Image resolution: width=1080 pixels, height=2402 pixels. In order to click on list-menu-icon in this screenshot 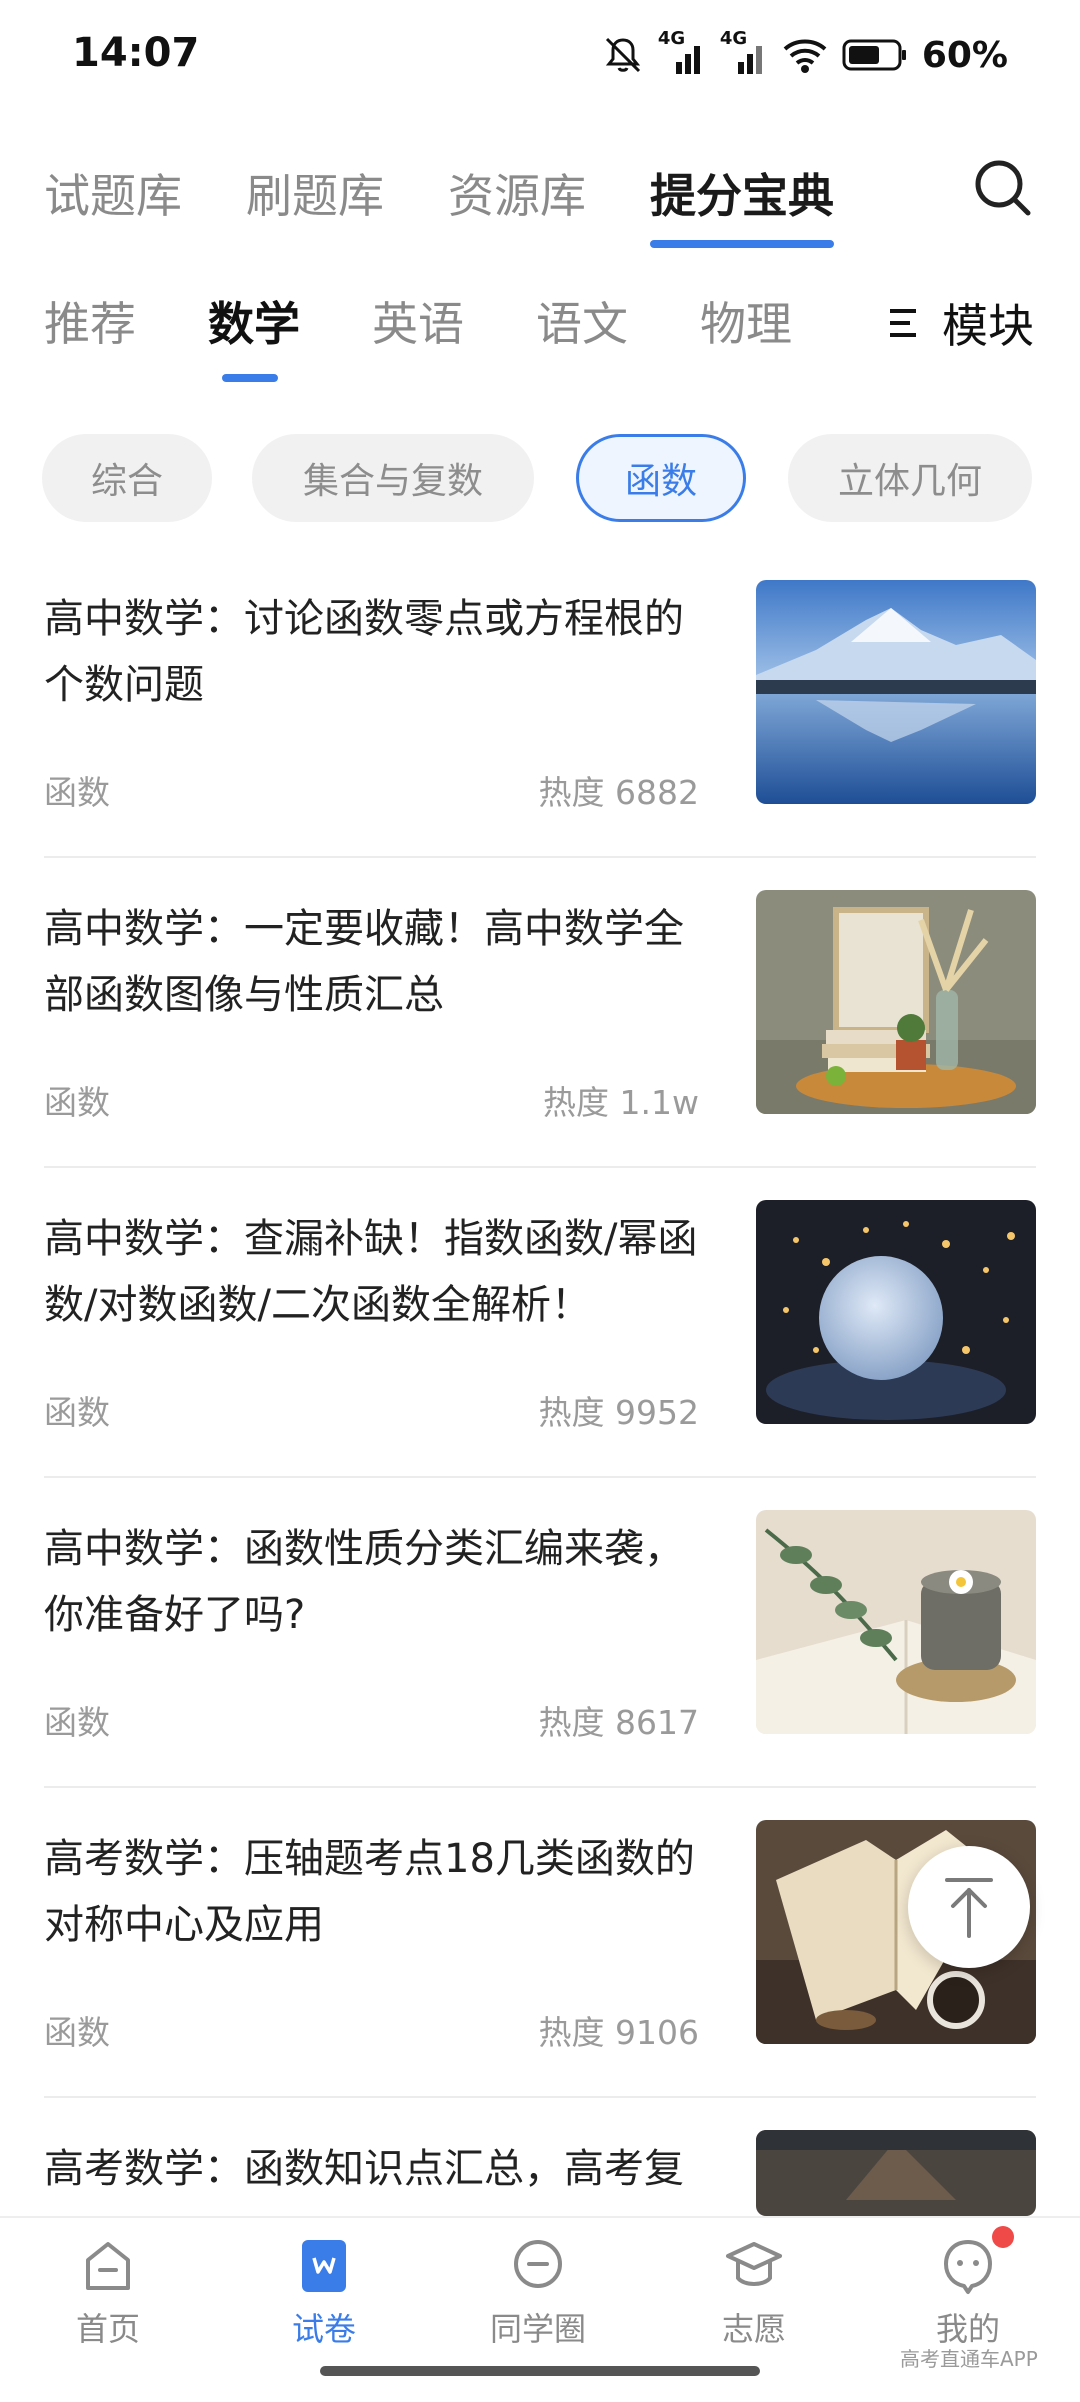, I will do `click(903, 323)`.